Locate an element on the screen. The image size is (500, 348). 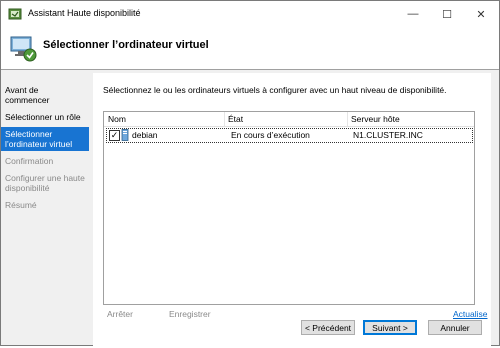
vm-name: debian is located at coordinates (145, 135).